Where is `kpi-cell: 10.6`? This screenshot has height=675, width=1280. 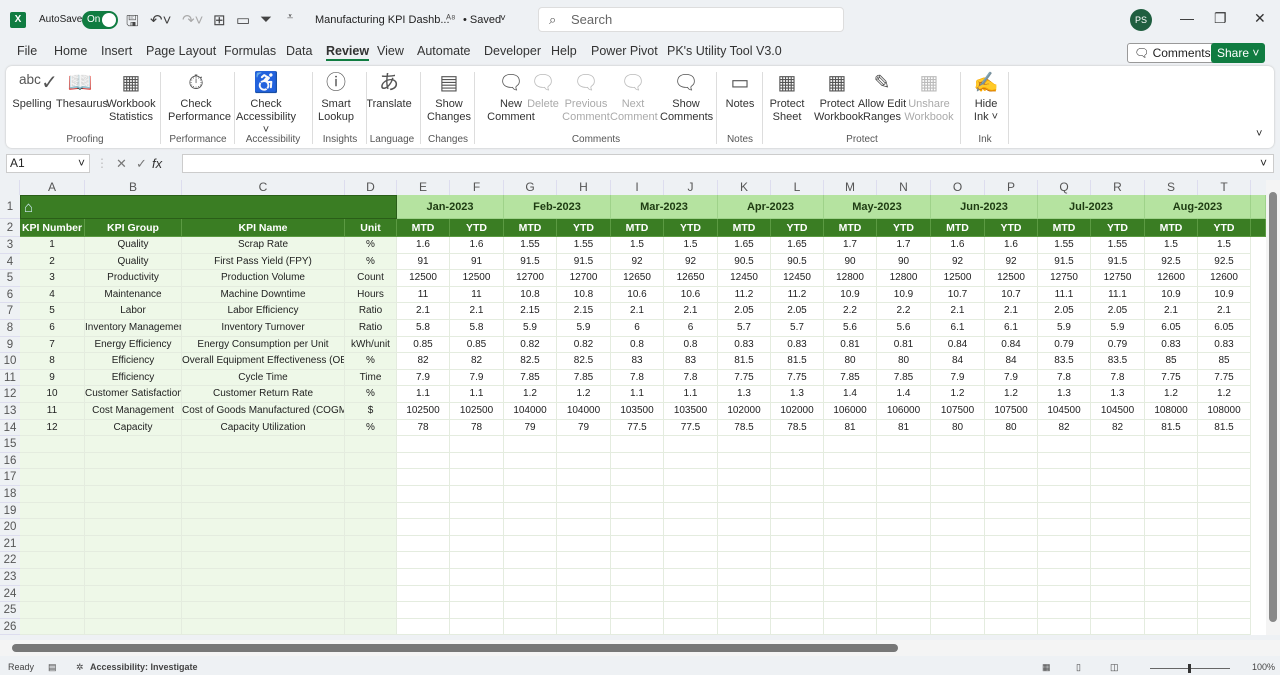
kpi-cell: 10.6 is located at coordinates (637, 295).